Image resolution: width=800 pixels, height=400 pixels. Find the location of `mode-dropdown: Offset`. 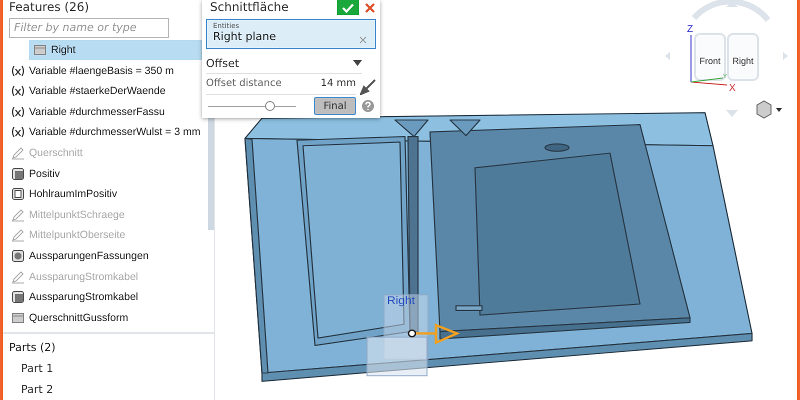

mode-dropdown: Offset is located at coordinates (284, 64).